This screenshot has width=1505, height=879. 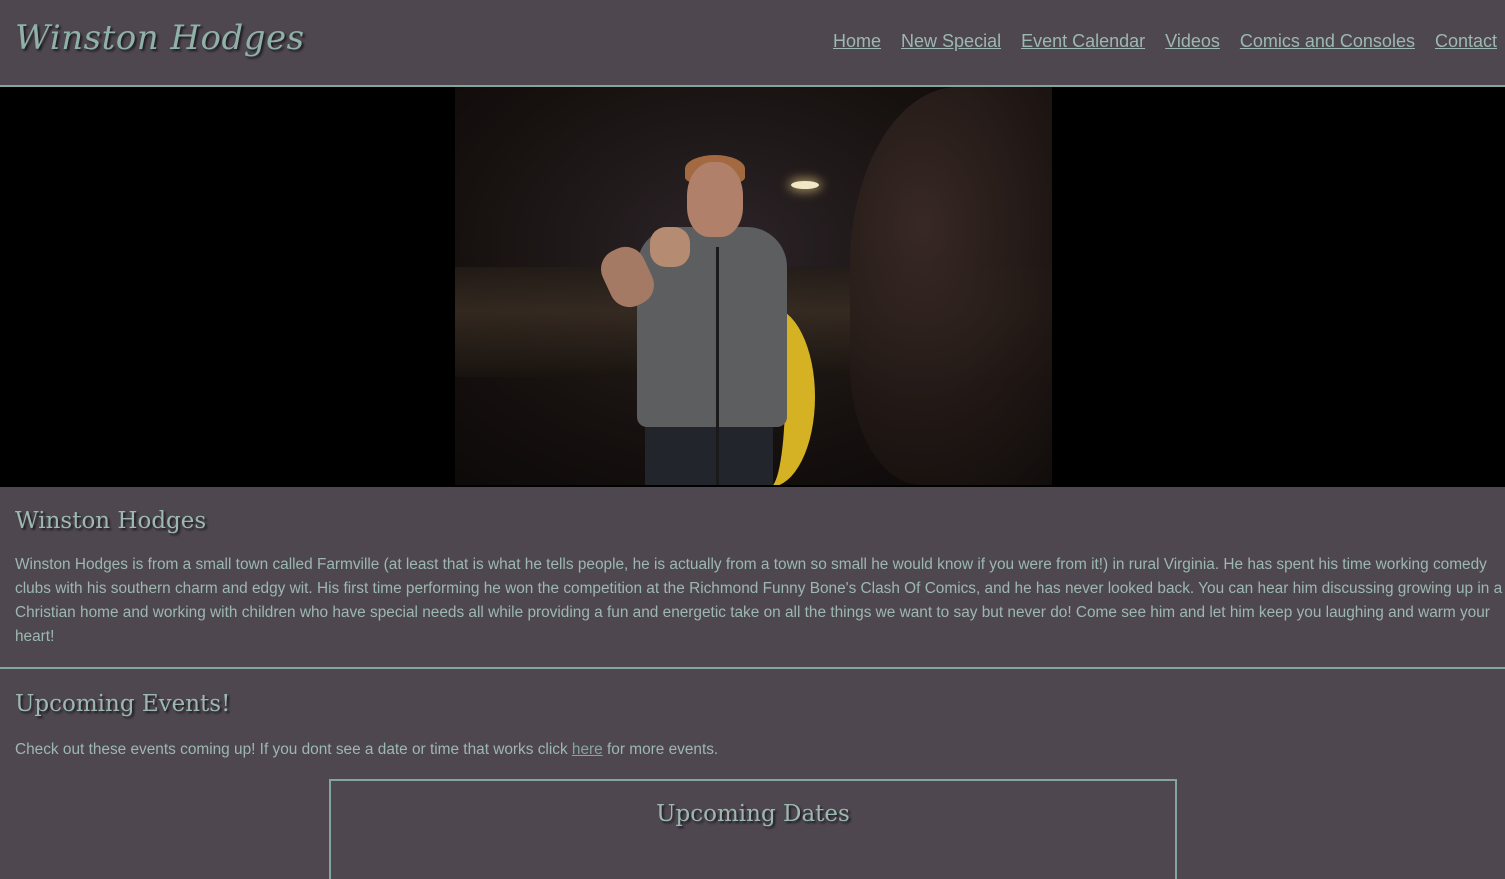 What do you see at coordinates (951, 286) in the screenshot?
I see `photo-foreground-audience-member` at bounding box center [951, 286].